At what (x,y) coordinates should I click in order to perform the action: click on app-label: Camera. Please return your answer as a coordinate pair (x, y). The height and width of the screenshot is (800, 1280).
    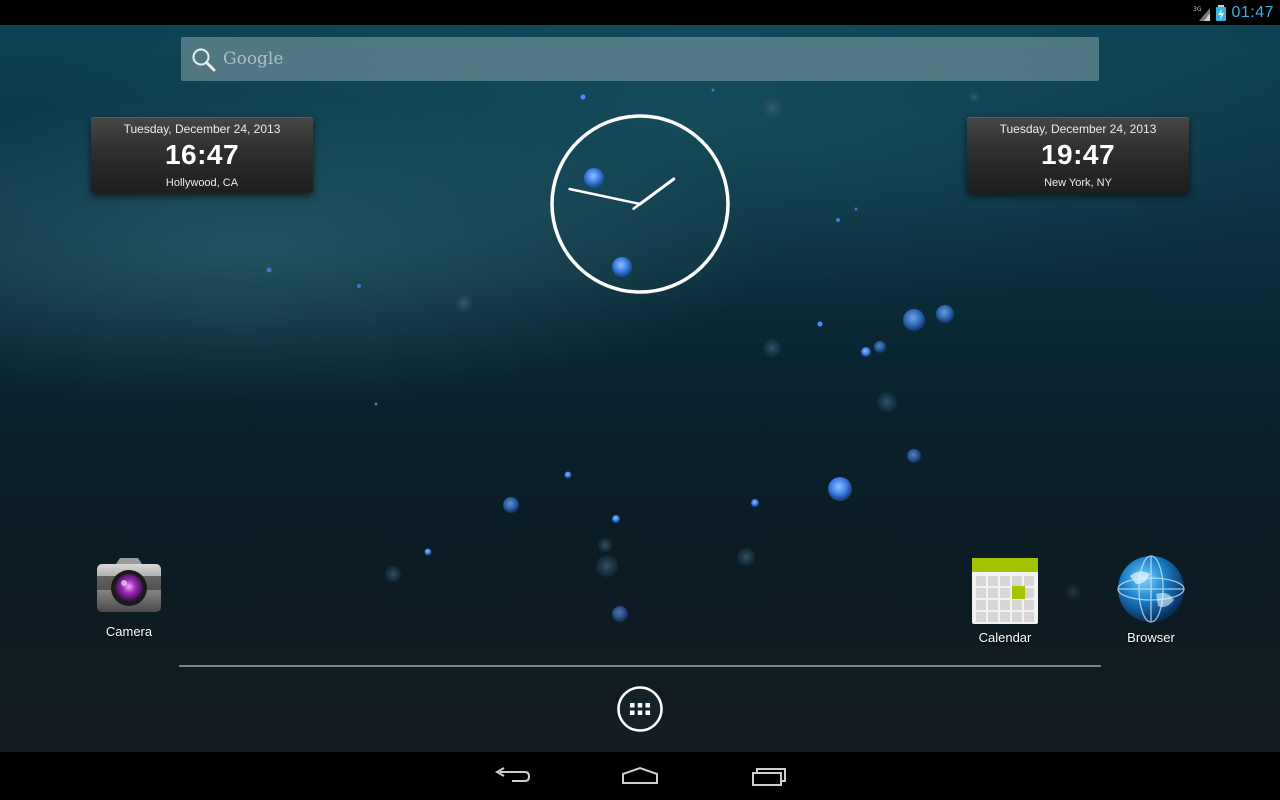
    Looking at the image, I should click on (129, 631).